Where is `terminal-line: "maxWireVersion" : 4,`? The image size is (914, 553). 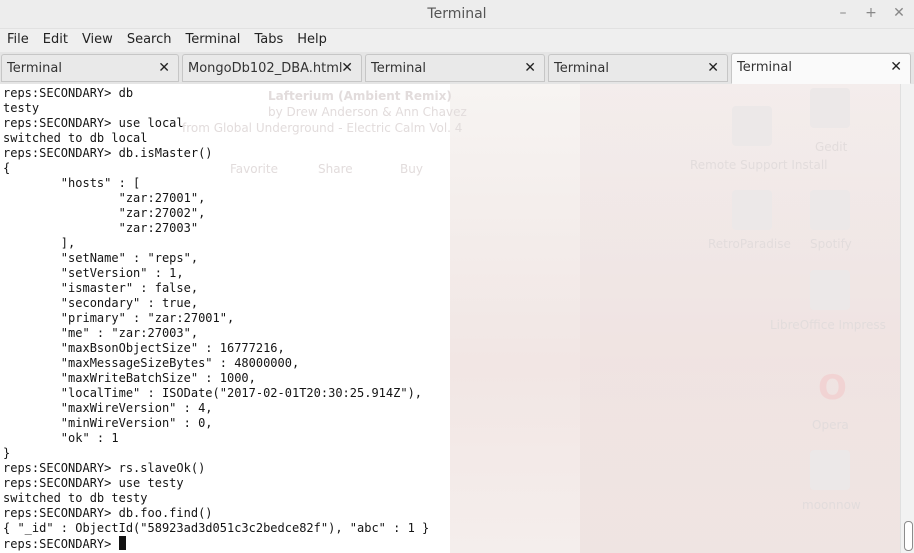
terminal-line: "maxWireVersion" : 4, is located at coordinates (136, 408).